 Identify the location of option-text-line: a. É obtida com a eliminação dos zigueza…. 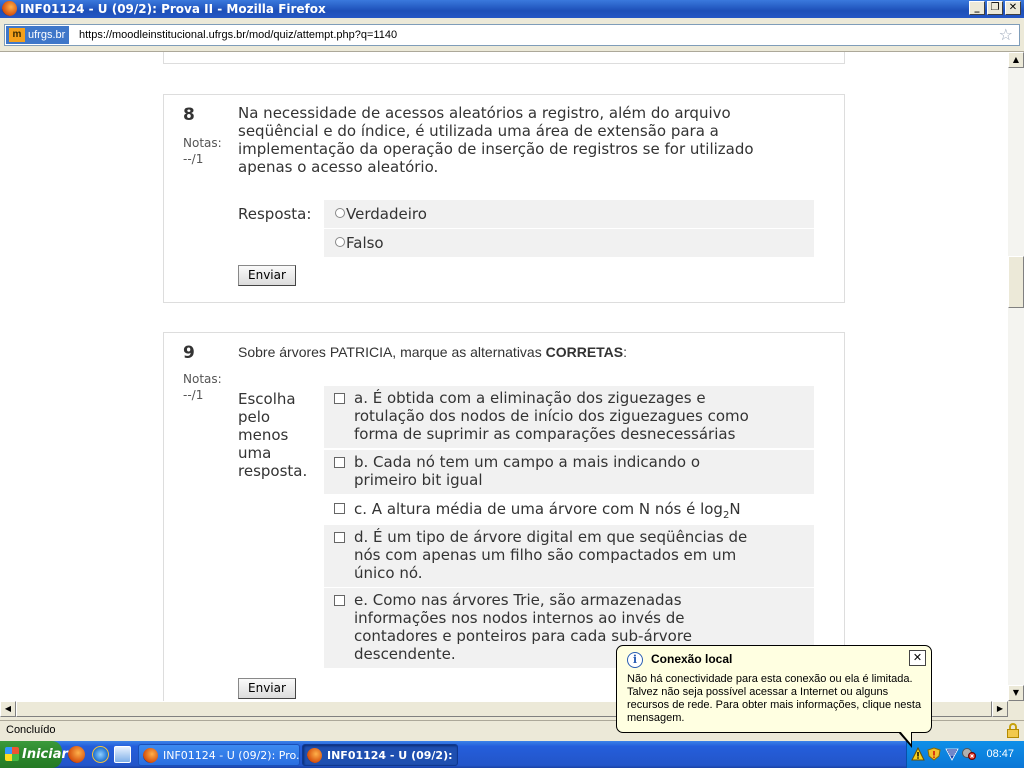
(530, 398).